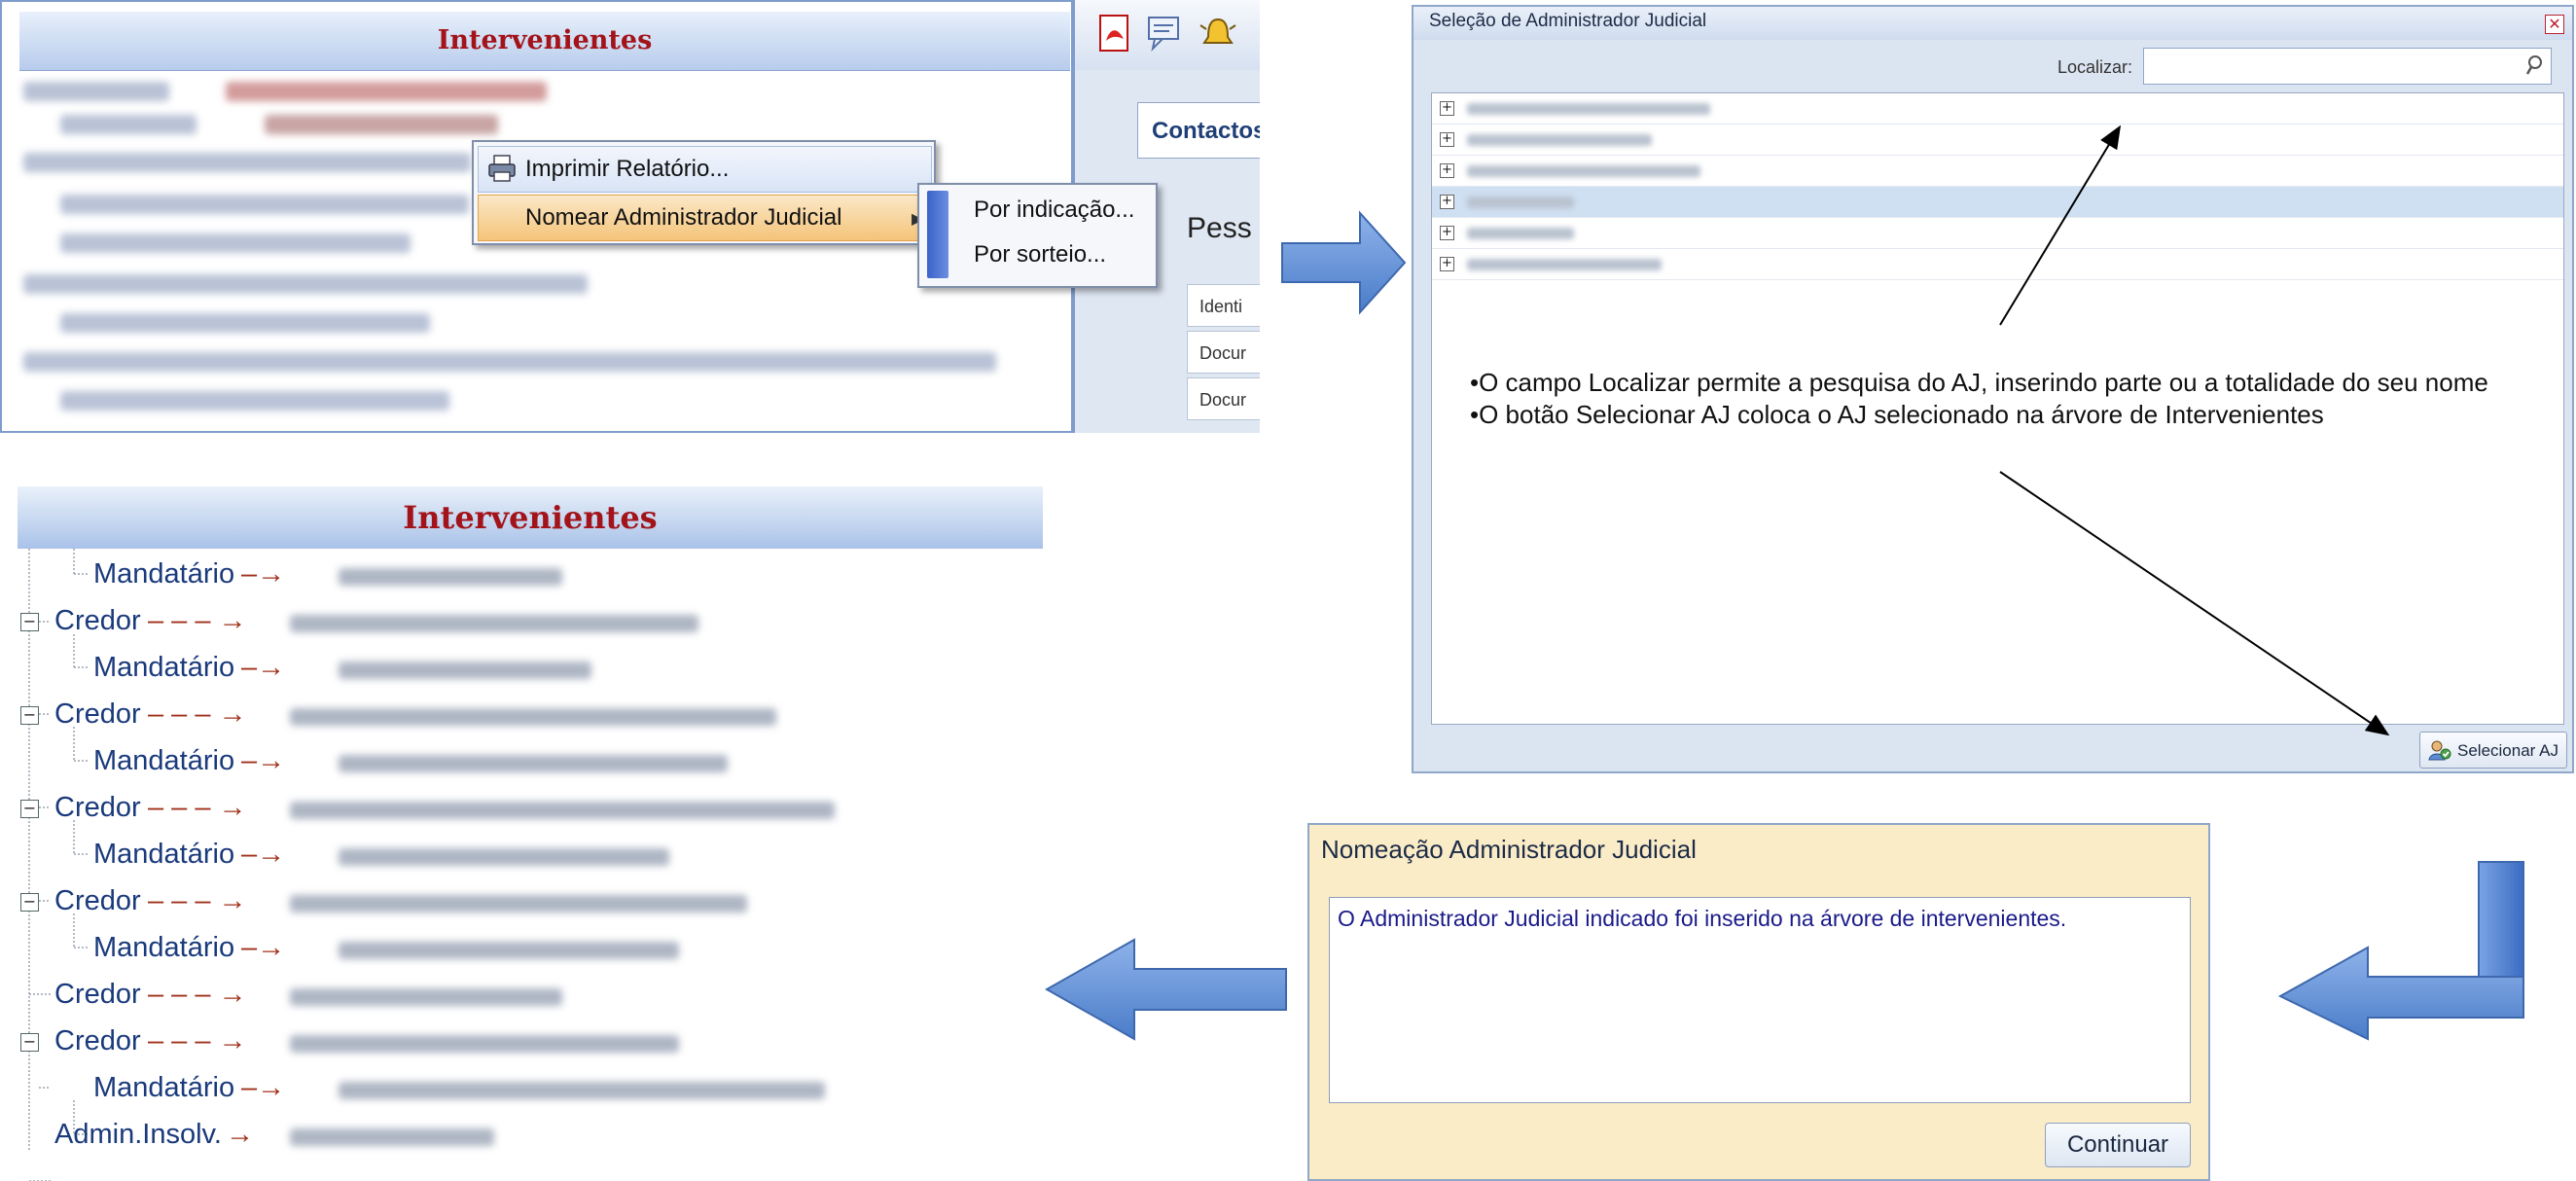  What do you see at coordinates (2194, 430) in the screenshot?
I see `annotation-pointers` at bounding box center [2194, 430].